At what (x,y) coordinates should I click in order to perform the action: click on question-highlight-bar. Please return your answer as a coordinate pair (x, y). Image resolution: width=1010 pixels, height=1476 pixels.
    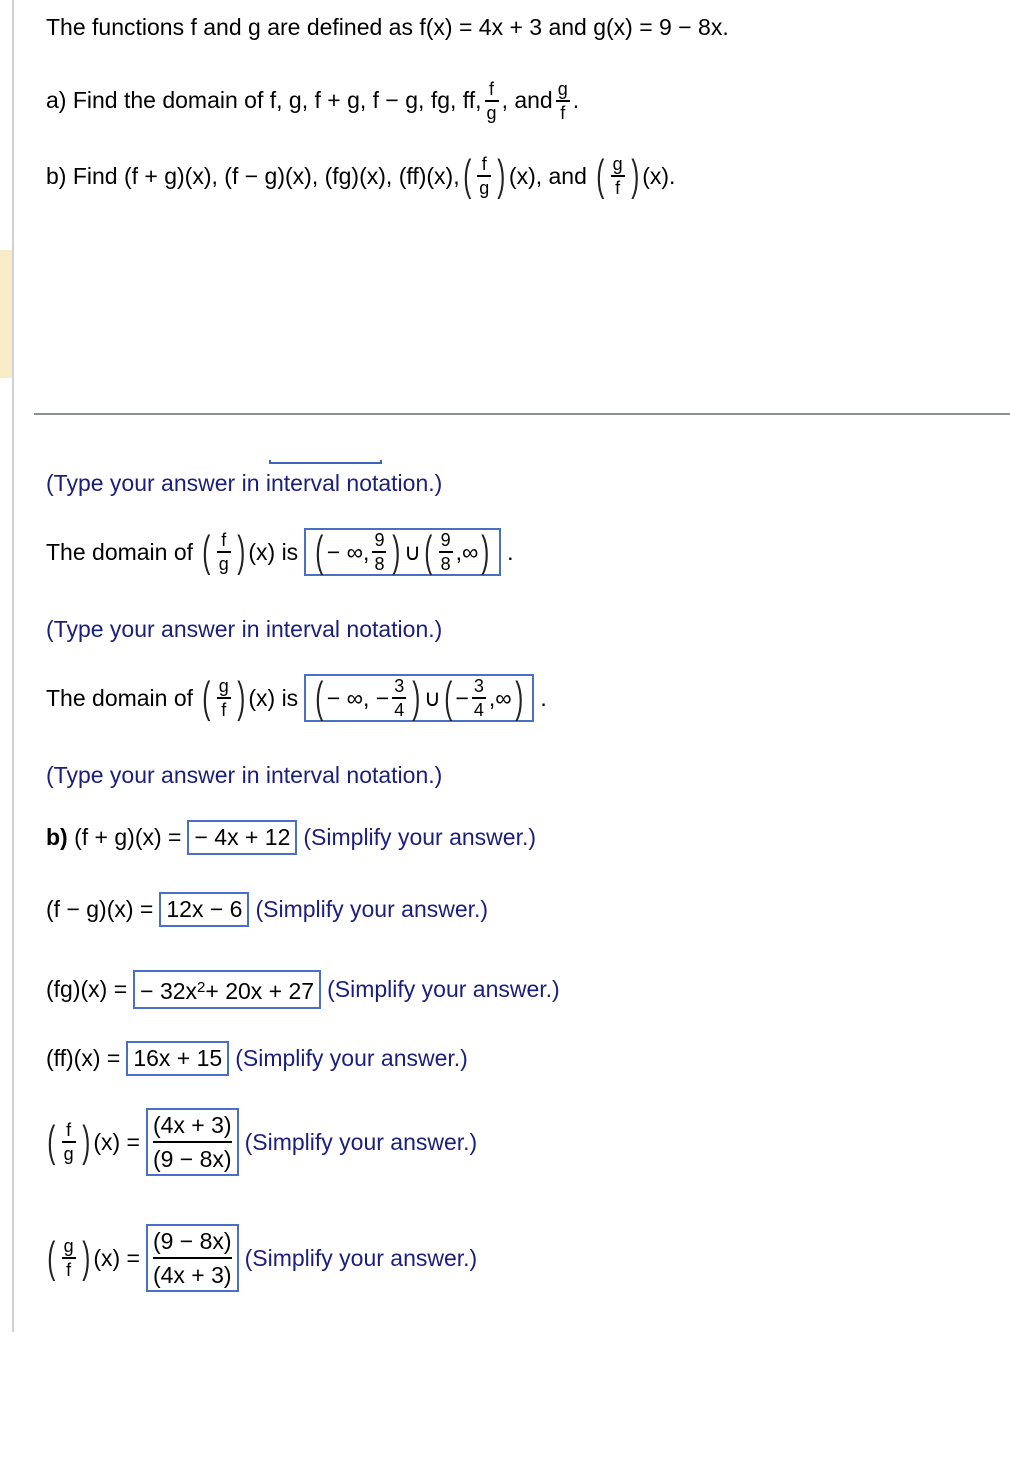
    Looking at the image, I should click on (6, 314).